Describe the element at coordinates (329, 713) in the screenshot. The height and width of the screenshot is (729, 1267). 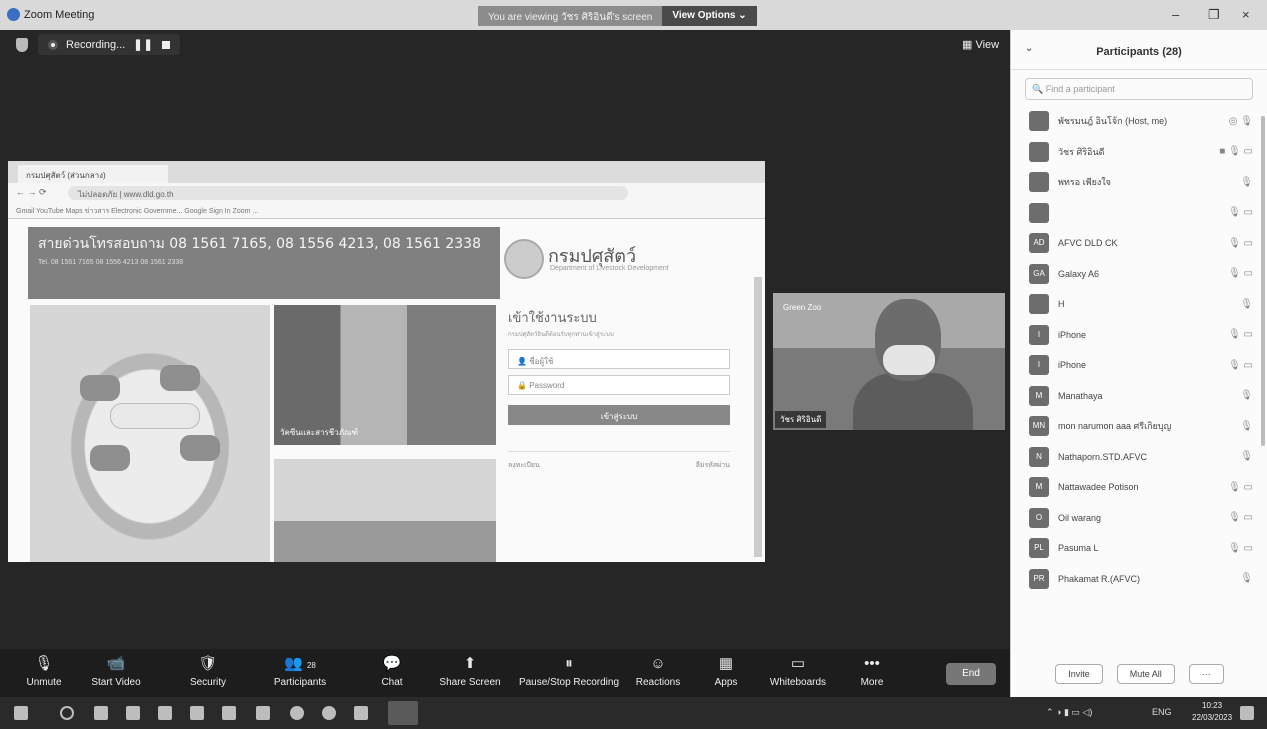
I see `line-icon` at that location.